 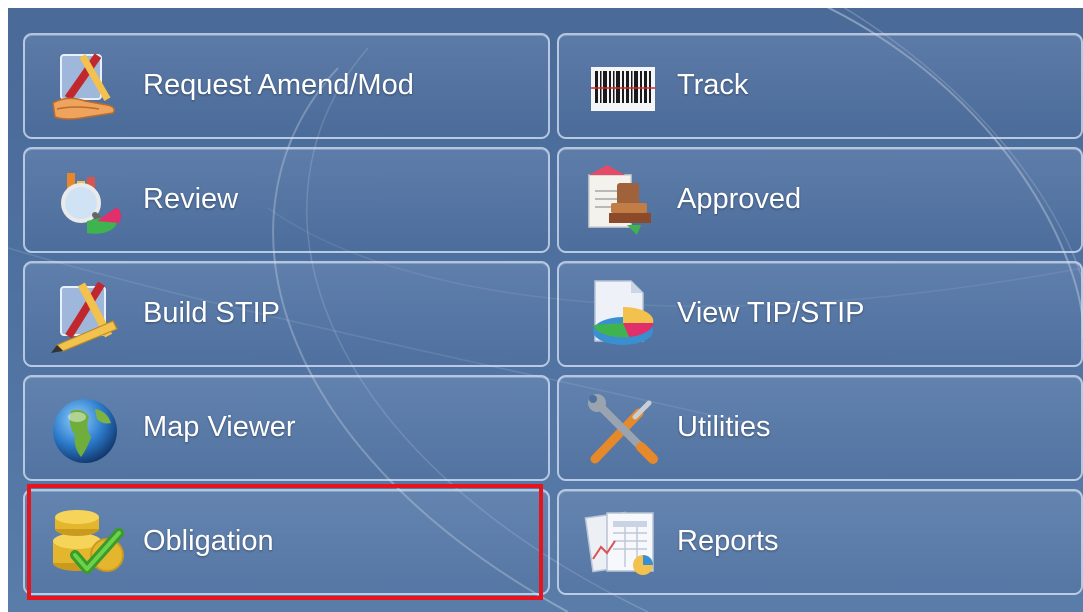 I want to click on tile-label: Obligation, so click(x=208, y=541).